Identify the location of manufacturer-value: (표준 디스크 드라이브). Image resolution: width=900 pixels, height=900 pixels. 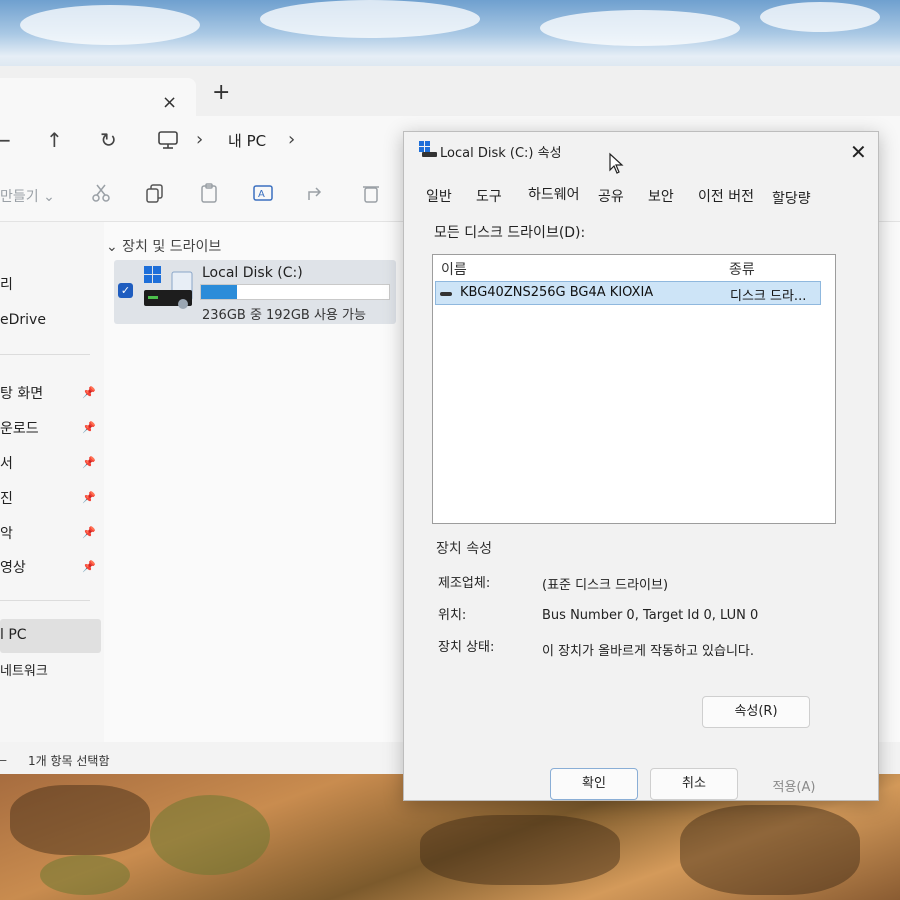
(605, 585).